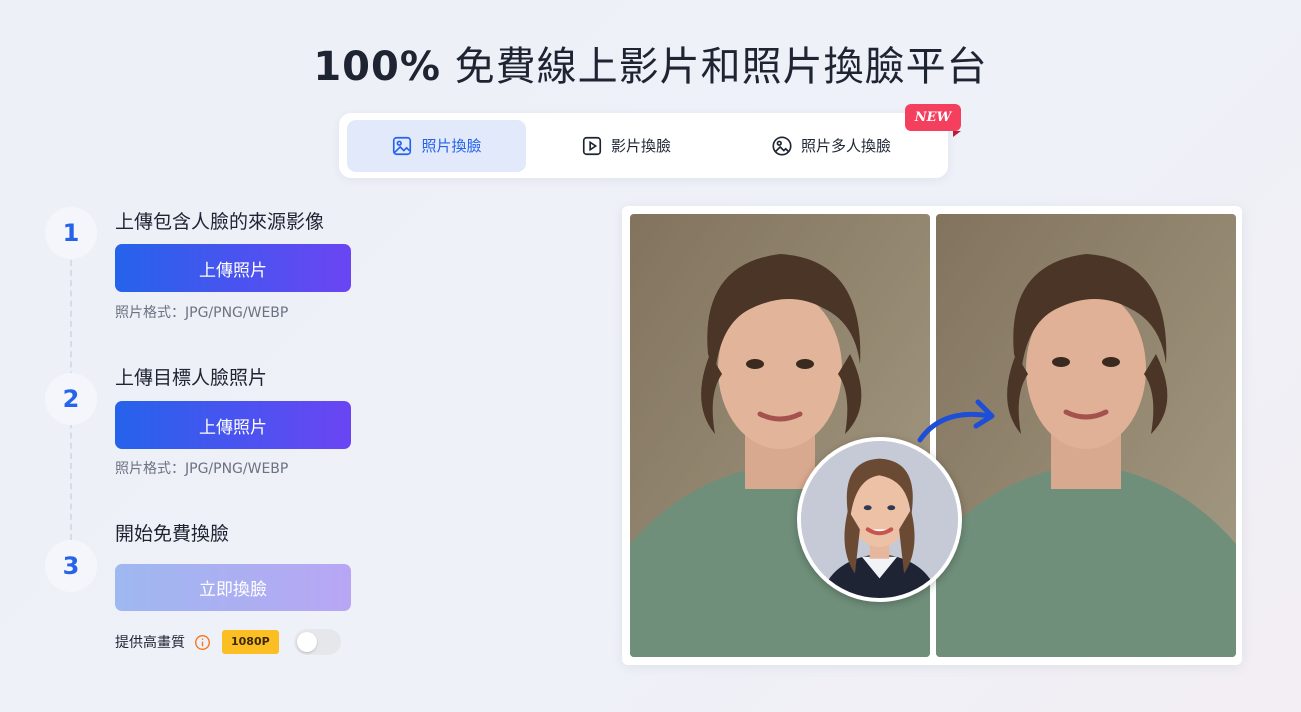 The width and height of the screenshot is (1301, 712). Describe the element at coordinates (220, 222) in the screenshot. I see `step-1-title: 上傳包含人臉的來源影像` at that location.